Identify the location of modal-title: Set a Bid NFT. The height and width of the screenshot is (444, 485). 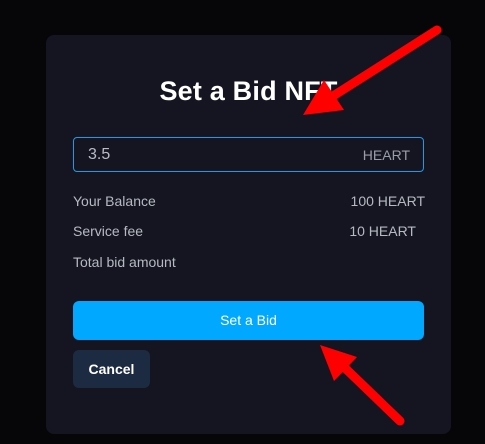
(248, 91).